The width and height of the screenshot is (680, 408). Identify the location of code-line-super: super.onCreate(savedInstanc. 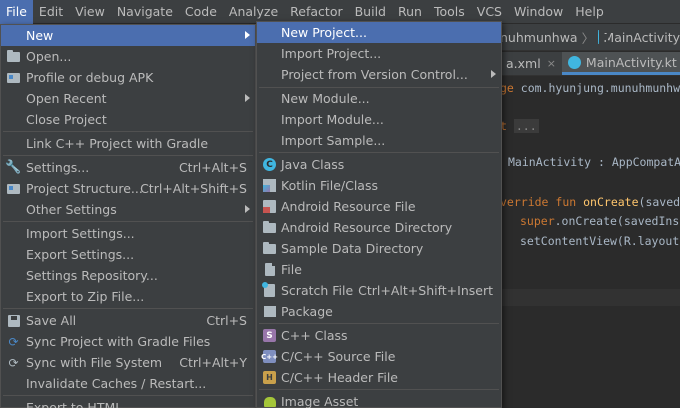
(600, 221).